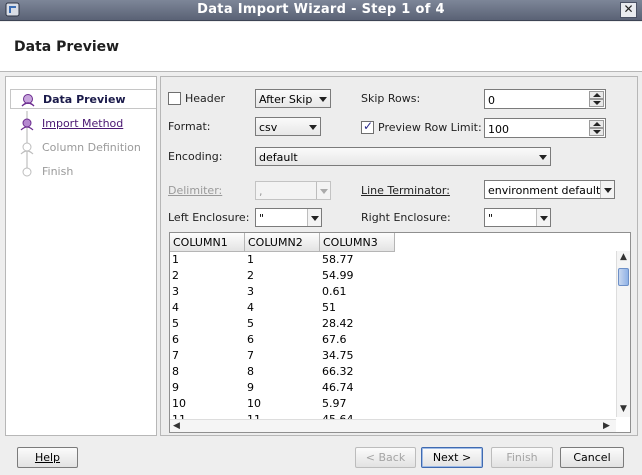 The width and height of the screenshot is (642, 475). I want to click on help-button: Help, so click(47, 457).